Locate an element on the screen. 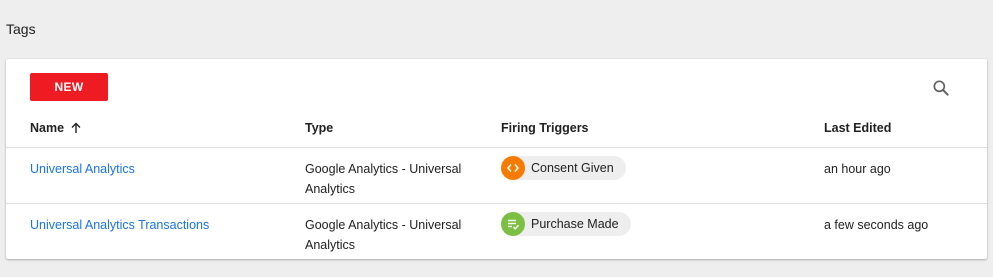 This screenshot has height=277, width=993. column-header-name-label: Name is located at coordinates (47, 128).